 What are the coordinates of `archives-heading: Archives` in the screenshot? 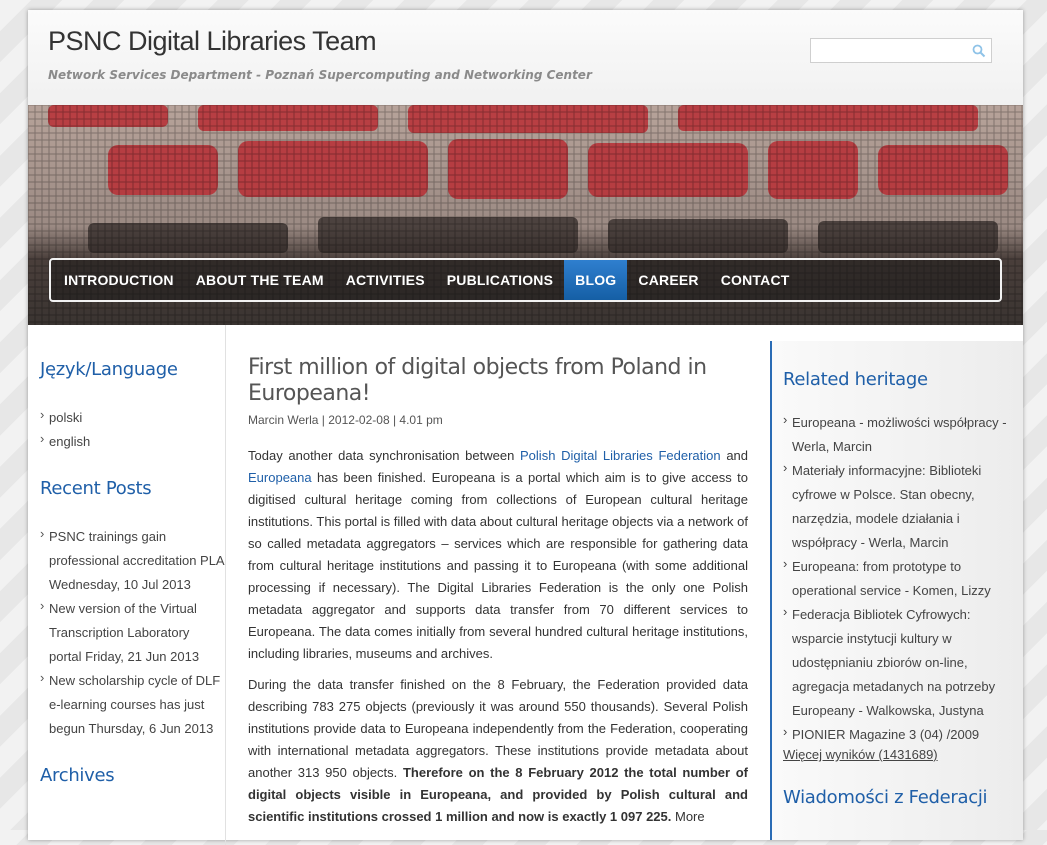 It's located at (77, 775).